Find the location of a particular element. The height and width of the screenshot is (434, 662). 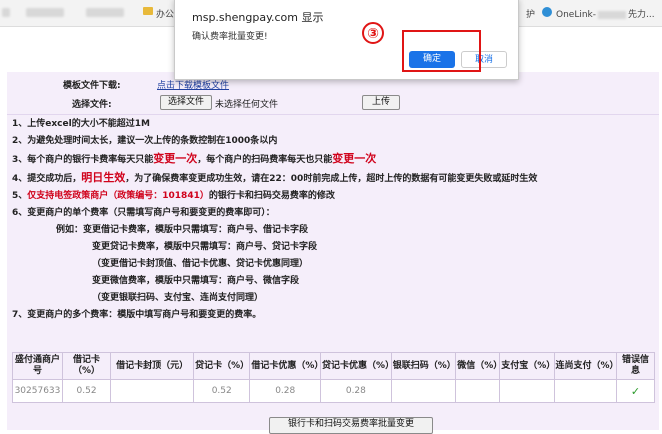

col-header: 借记卡封顶（元） is located at coordinates (152, 366).